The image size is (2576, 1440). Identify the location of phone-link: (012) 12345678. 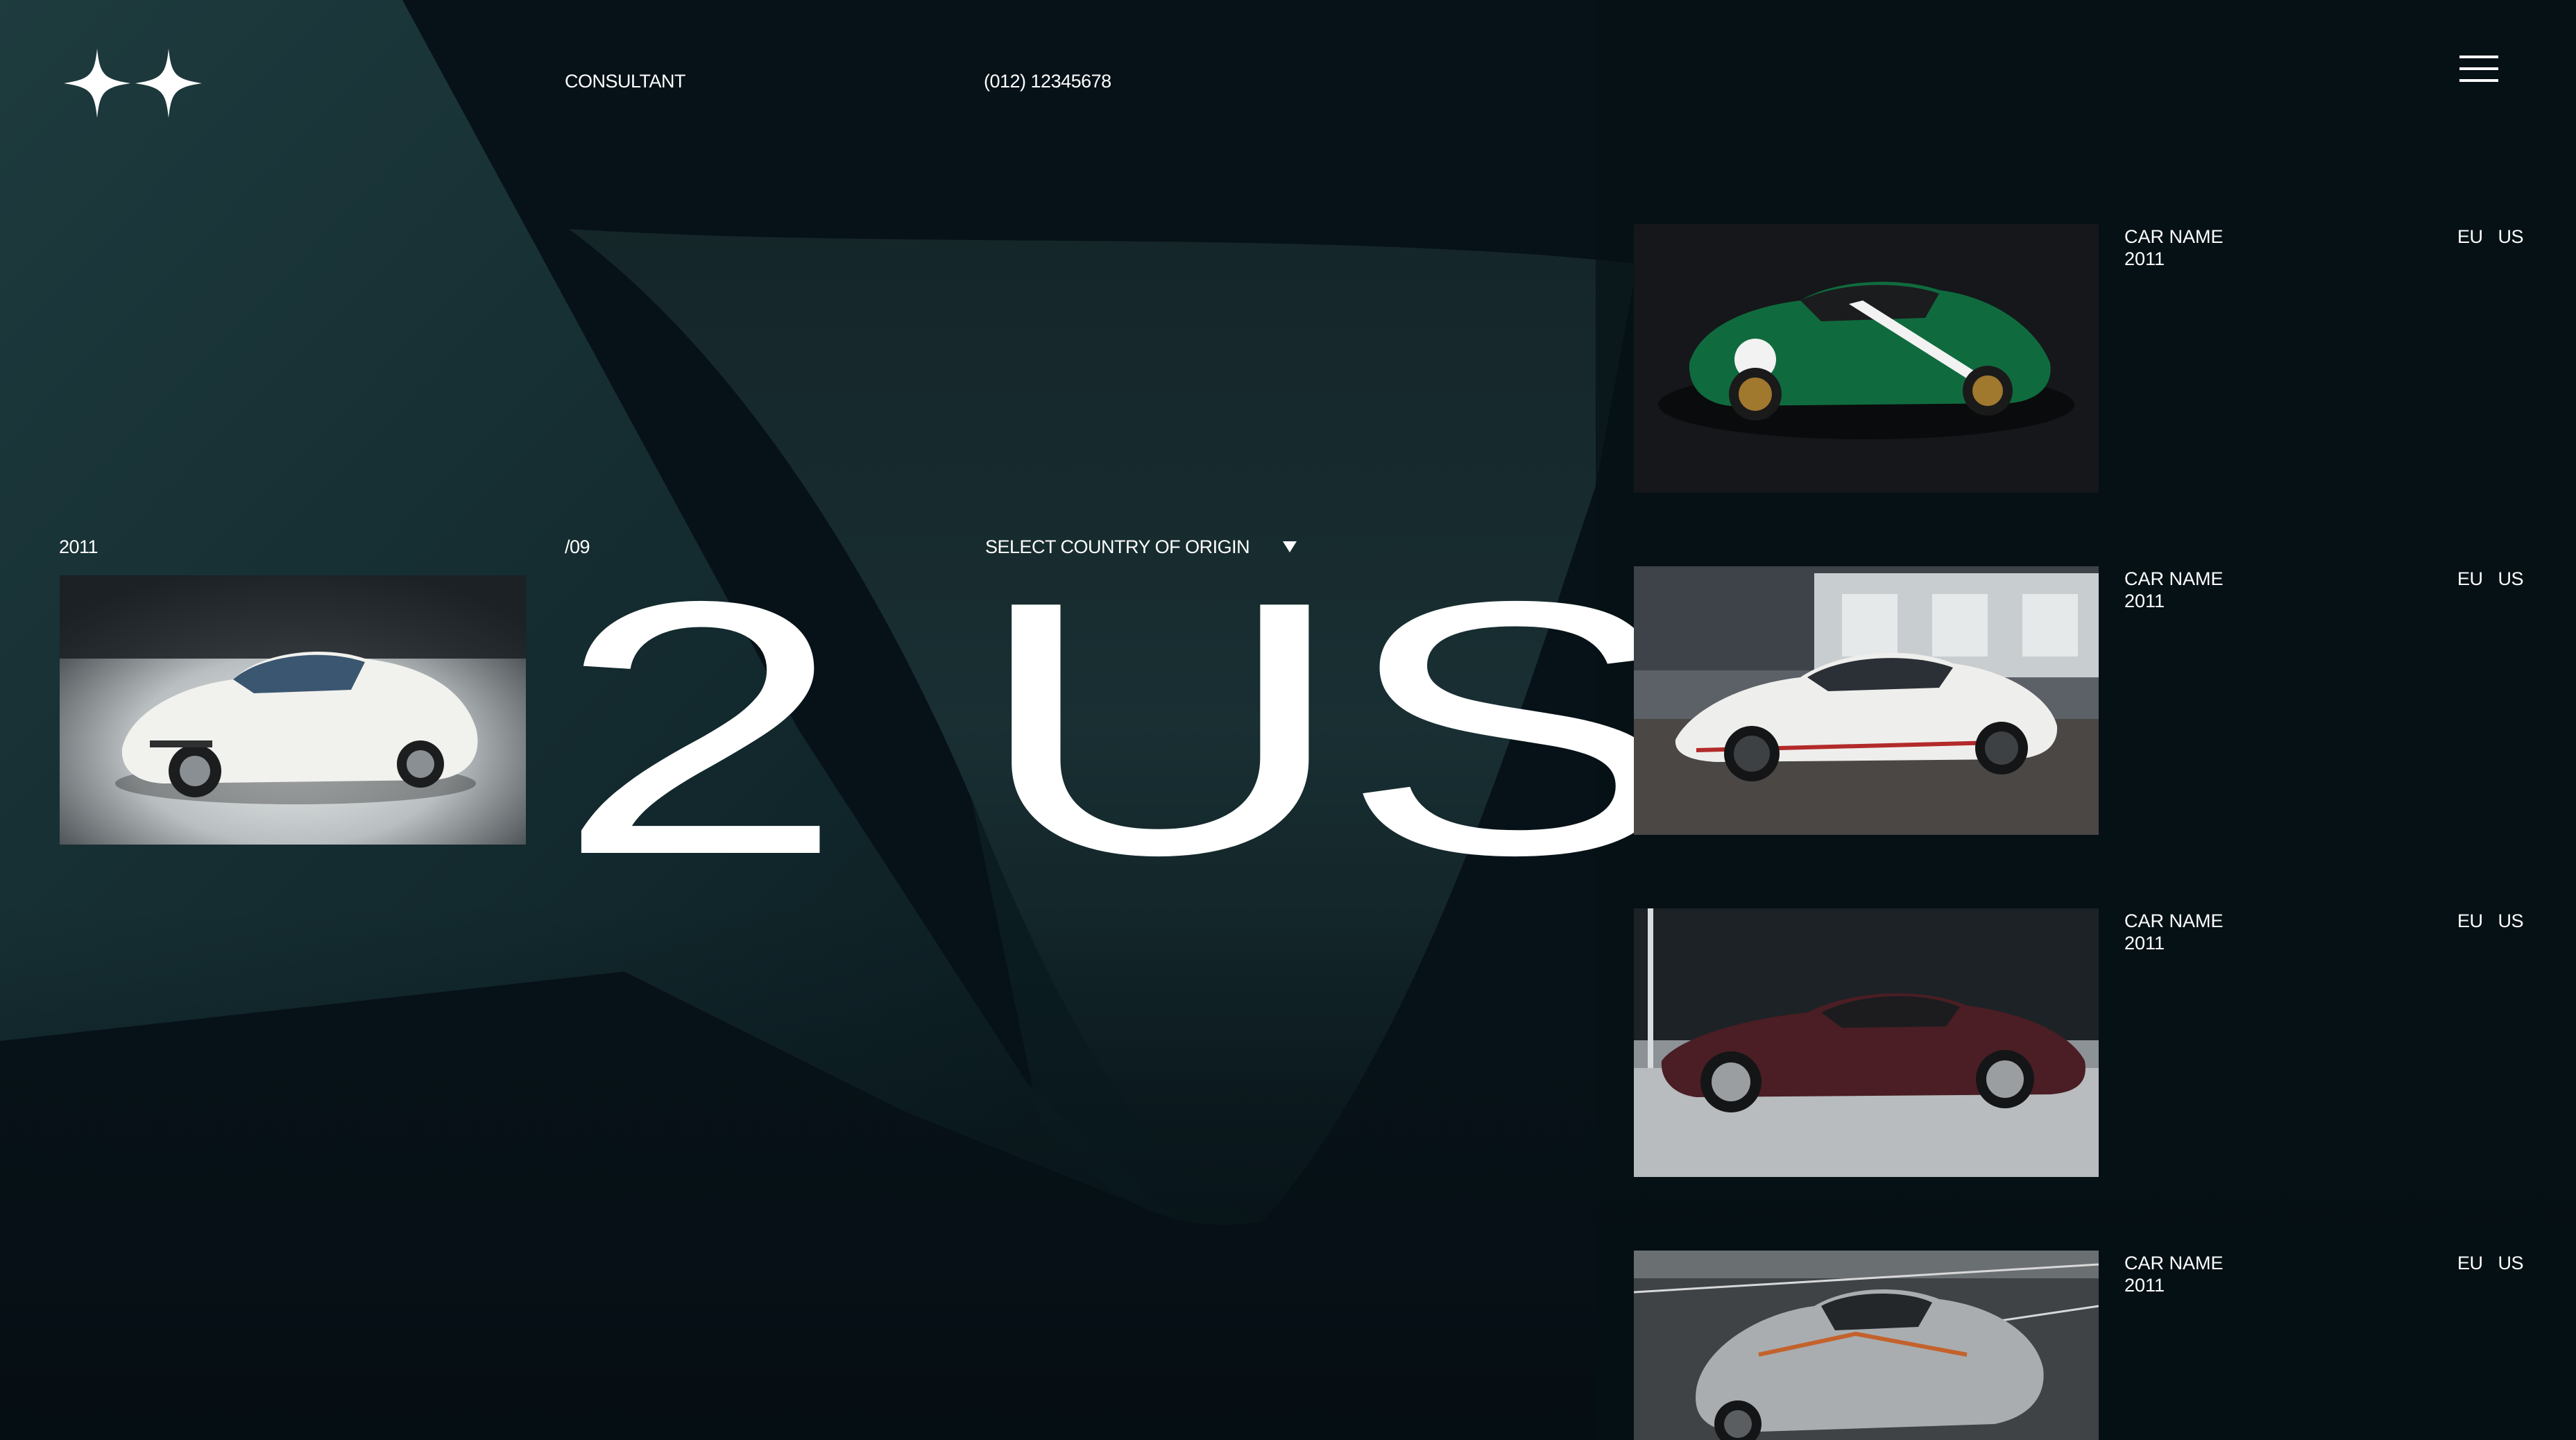
(1047, 81).